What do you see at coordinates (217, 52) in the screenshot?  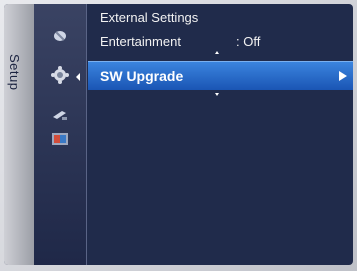 I see `scroll-up-icon` at bounding box center [217, 52].